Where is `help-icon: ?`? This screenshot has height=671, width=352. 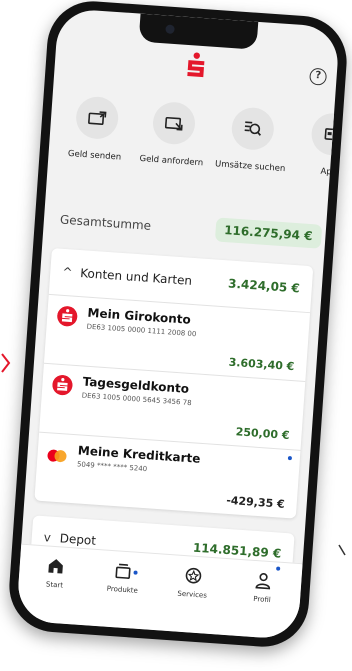
help-icon: ? is located at coordinates (318, 75).